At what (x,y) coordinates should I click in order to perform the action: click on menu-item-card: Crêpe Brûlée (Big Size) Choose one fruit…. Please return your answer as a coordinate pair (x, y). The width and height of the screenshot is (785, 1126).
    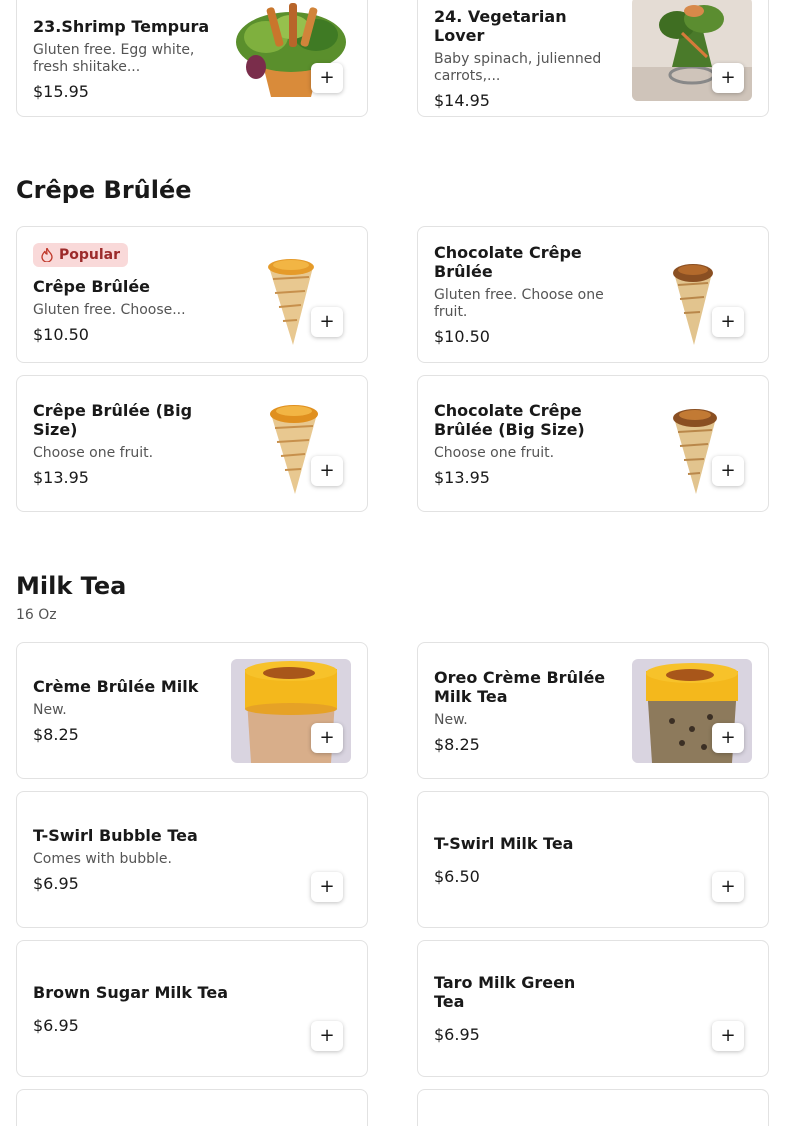
    Looking at the image, I should click on (192, 443).